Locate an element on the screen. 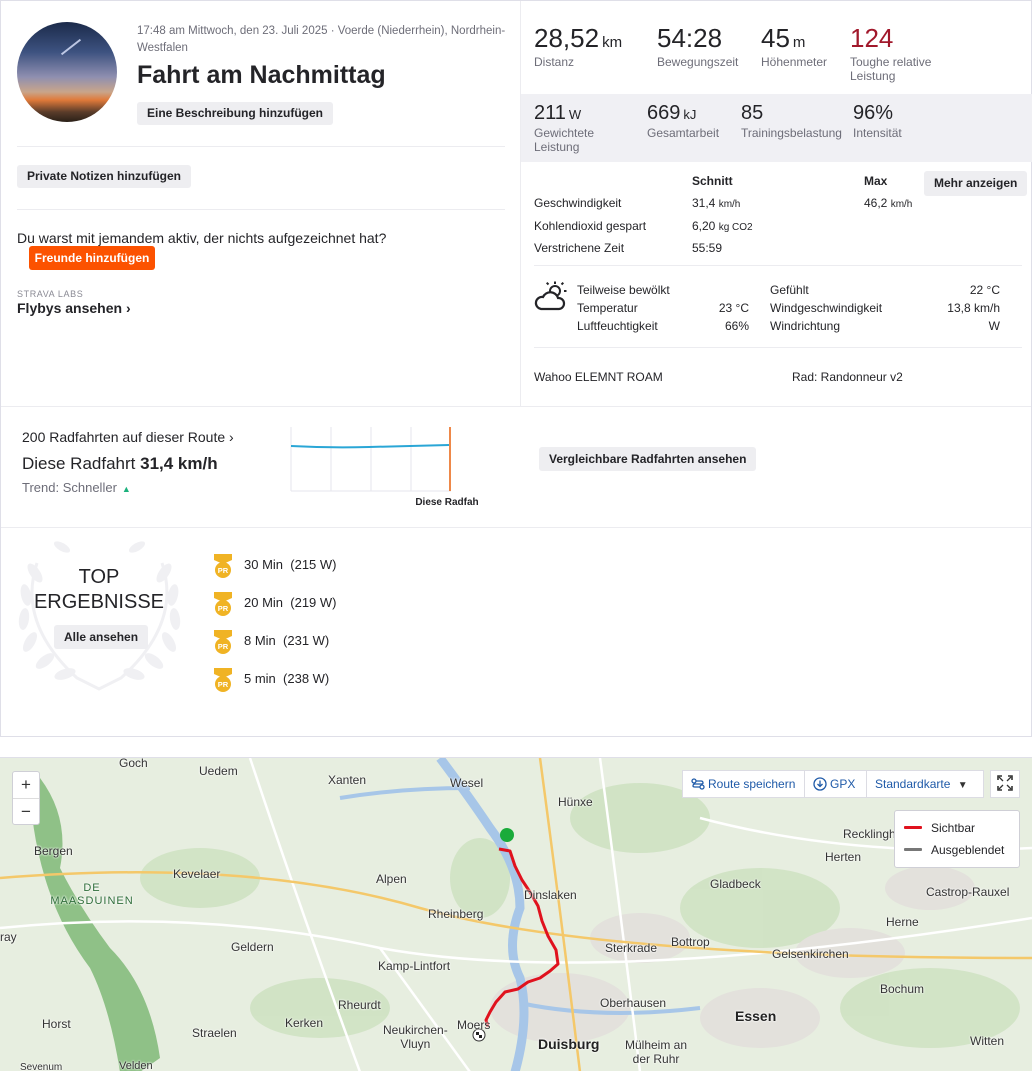 The width and height of the screenshot is (1032, 1071). column-divider is located at coordinates (520, 204).